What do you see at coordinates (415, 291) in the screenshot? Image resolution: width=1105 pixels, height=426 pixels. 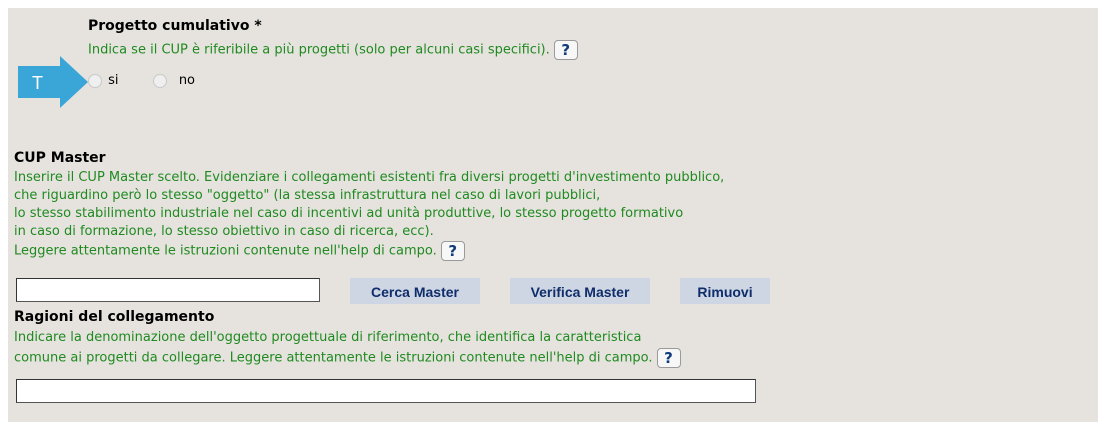 I see `cerca-master-button: Cerca Master` at bounding box center [415, 291].